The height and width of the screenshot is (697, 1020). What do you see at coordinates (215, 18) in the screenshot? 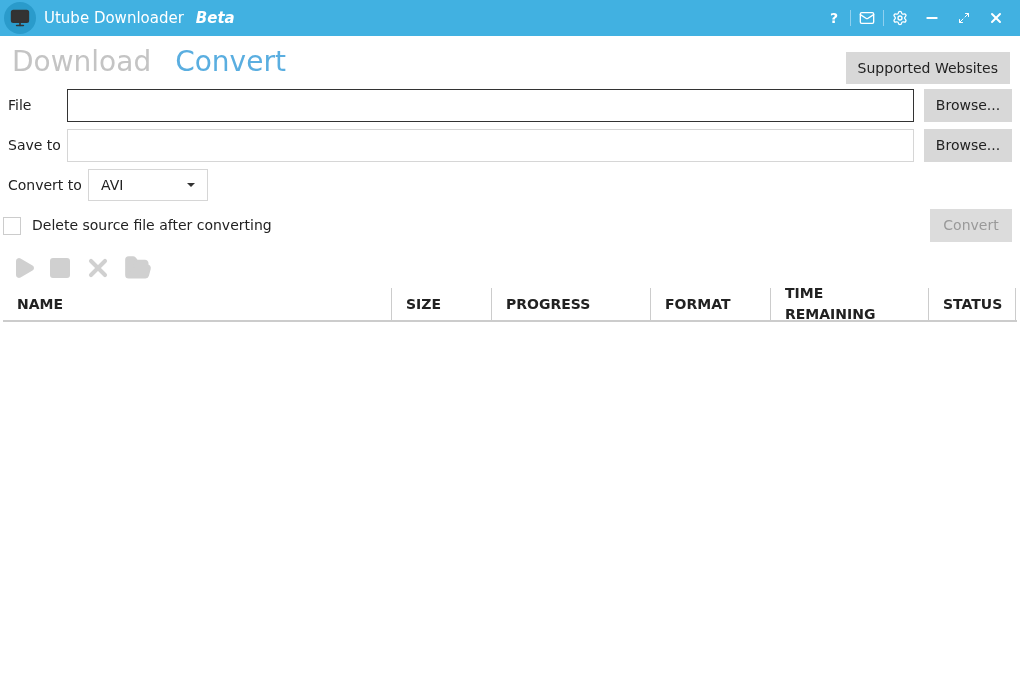
I see `beta-label: Beta` at bounding box center [215, 18].